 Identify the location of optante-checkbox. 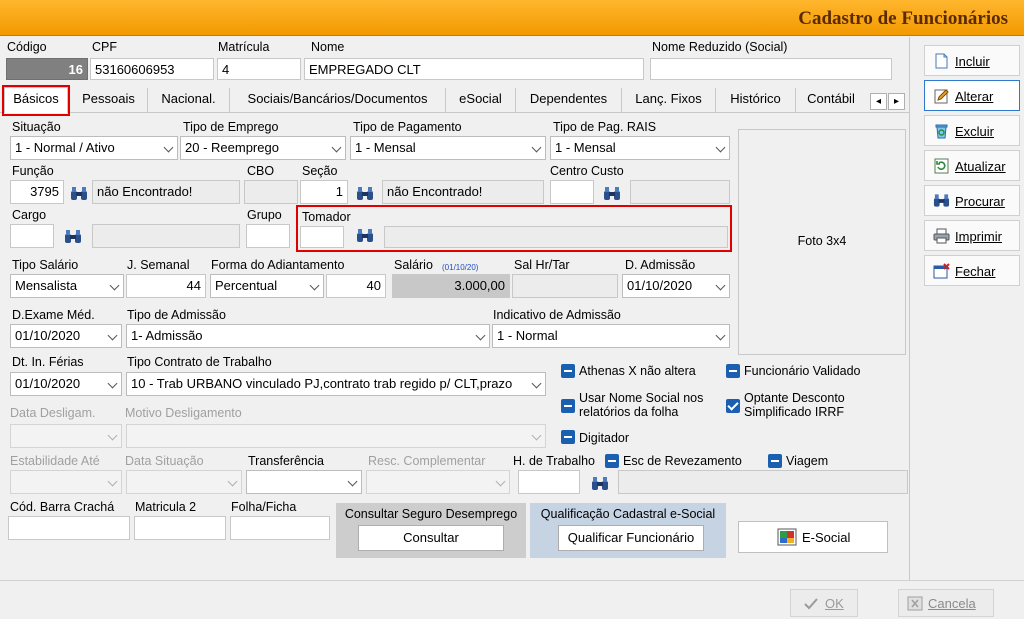
(733, 406).